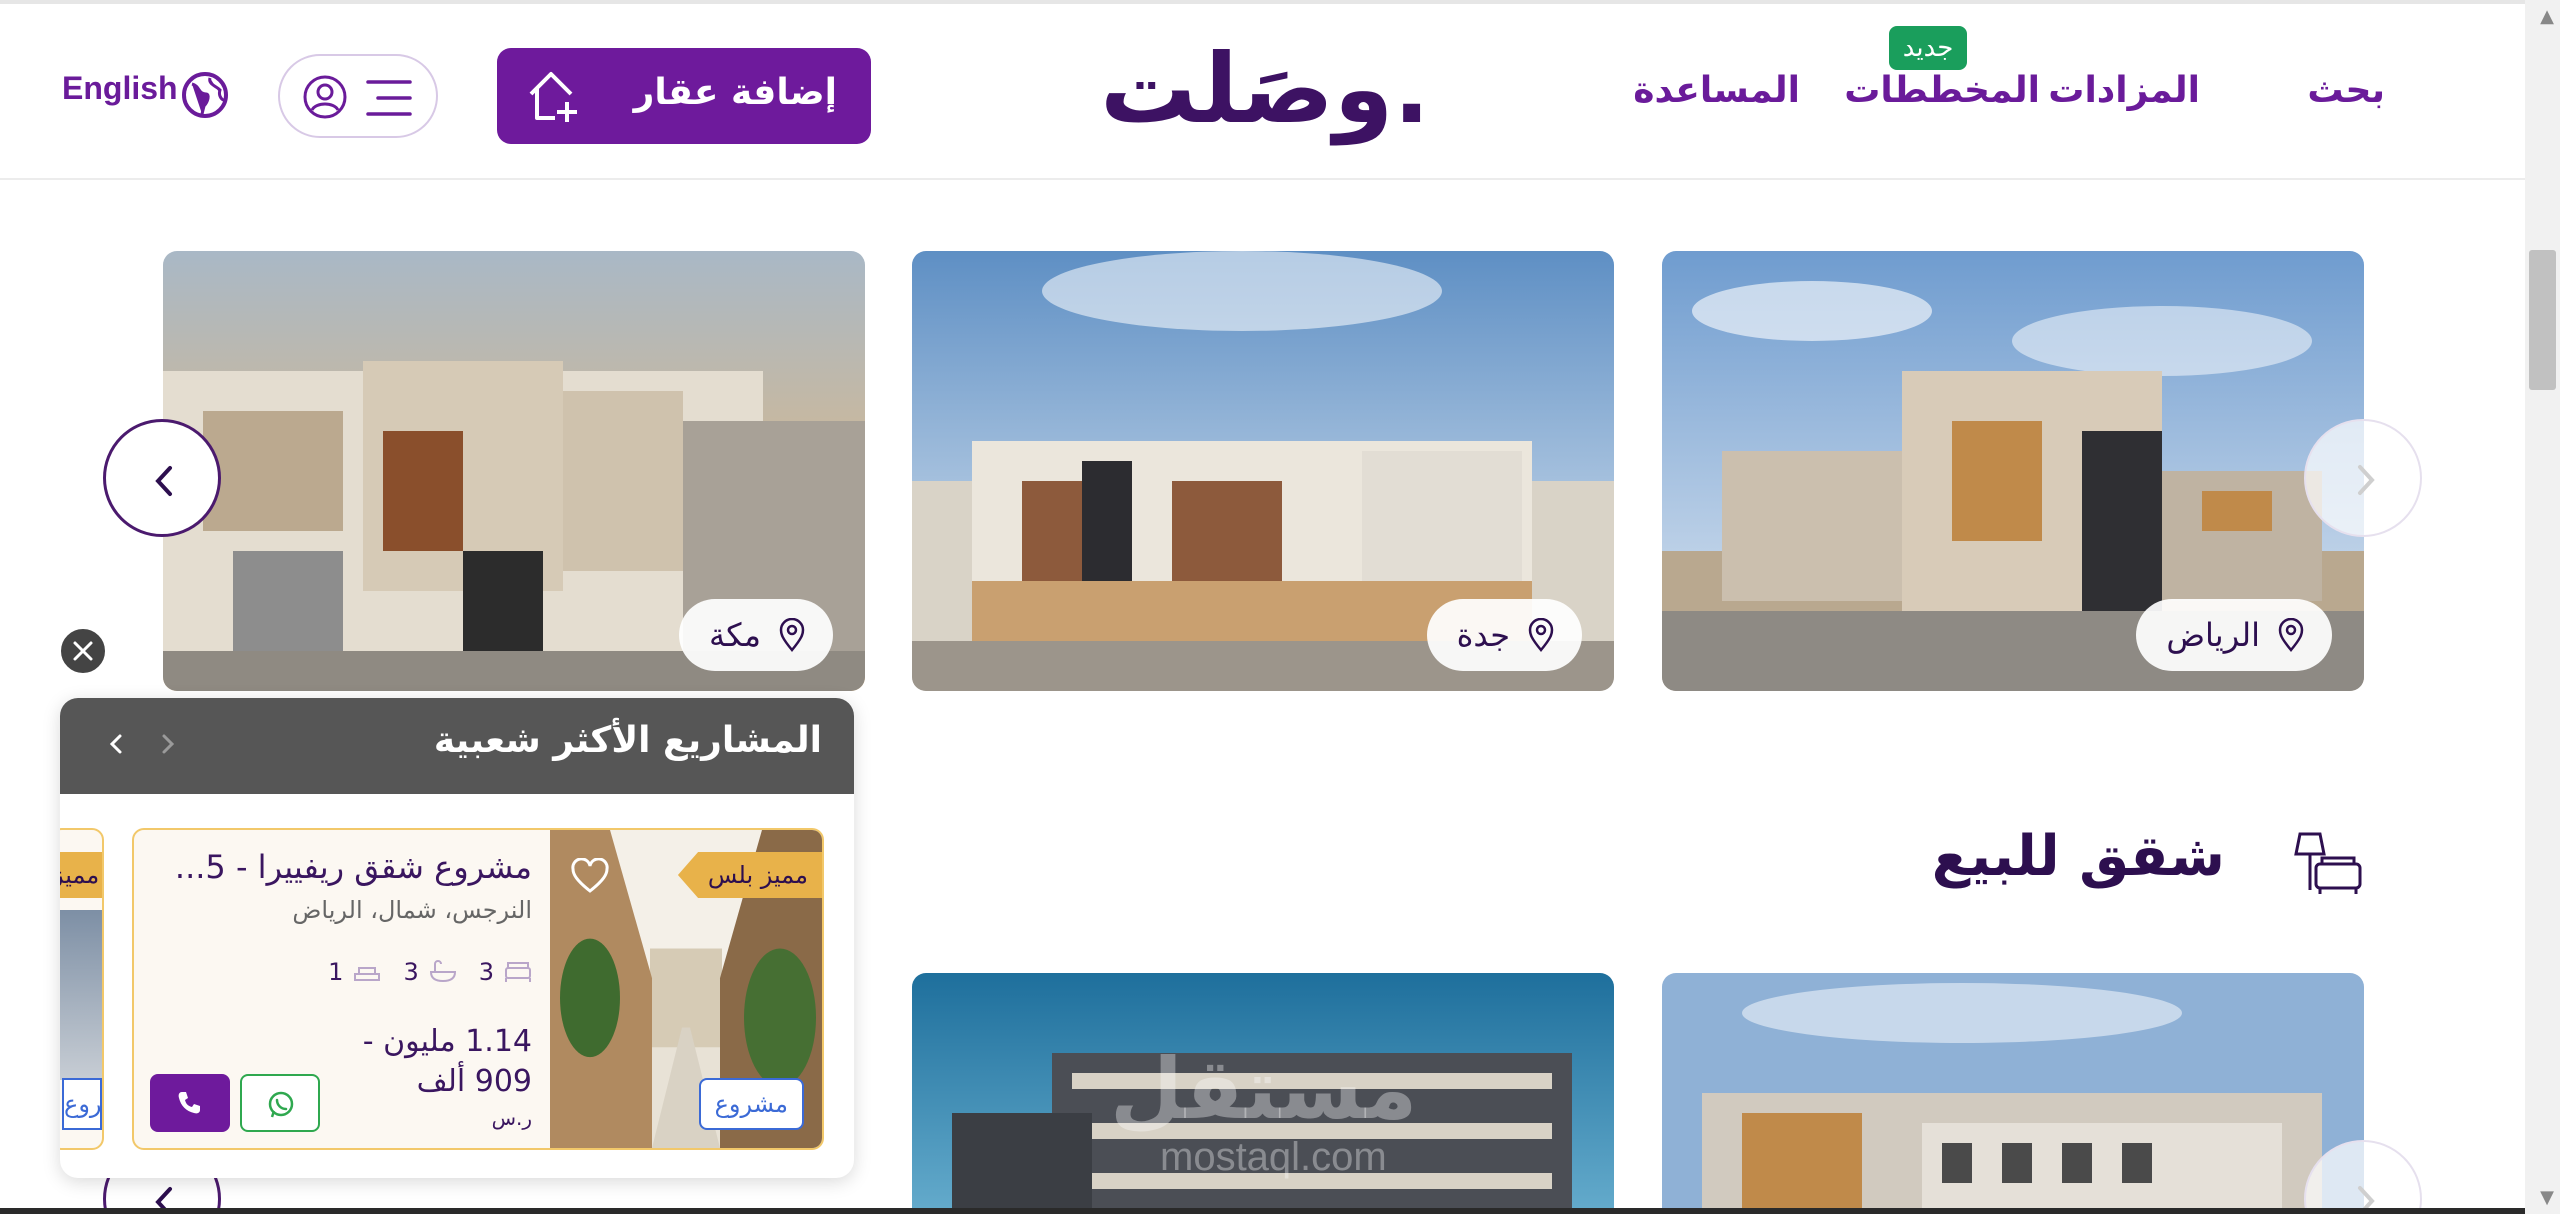  What do you see at coordinates (442, 971) in the screenshot?
I see `bath-icon` at bounding box center [442, 971].